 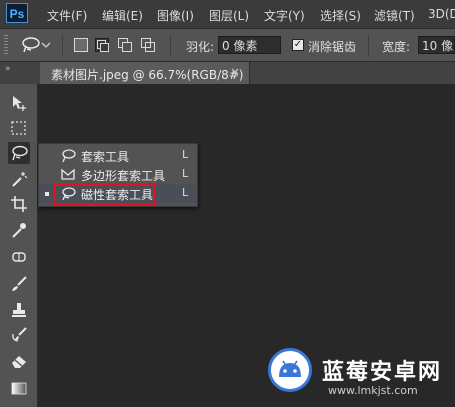 I want to click on history-brush-tool, so click(x=19, y=335).